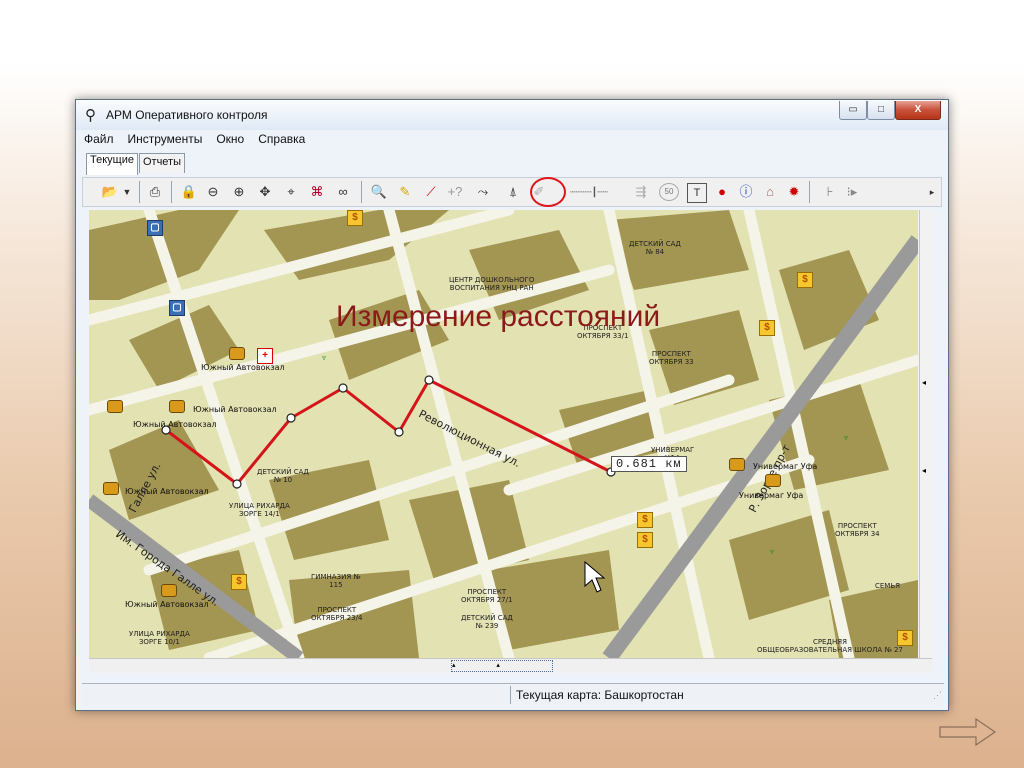  I want to click on place-label: ГИМНАЗИЯ № 115, so click(336, 581).